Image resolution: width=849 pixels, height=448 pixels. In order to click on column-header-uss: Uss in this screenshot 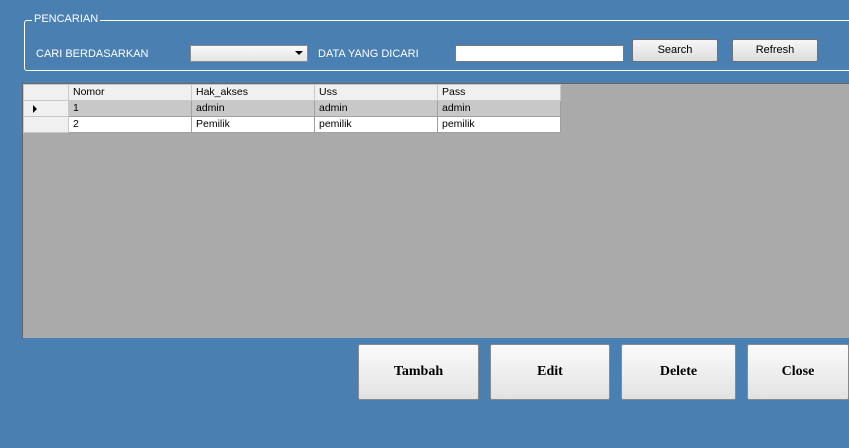, I will do `click(376, 92)`.